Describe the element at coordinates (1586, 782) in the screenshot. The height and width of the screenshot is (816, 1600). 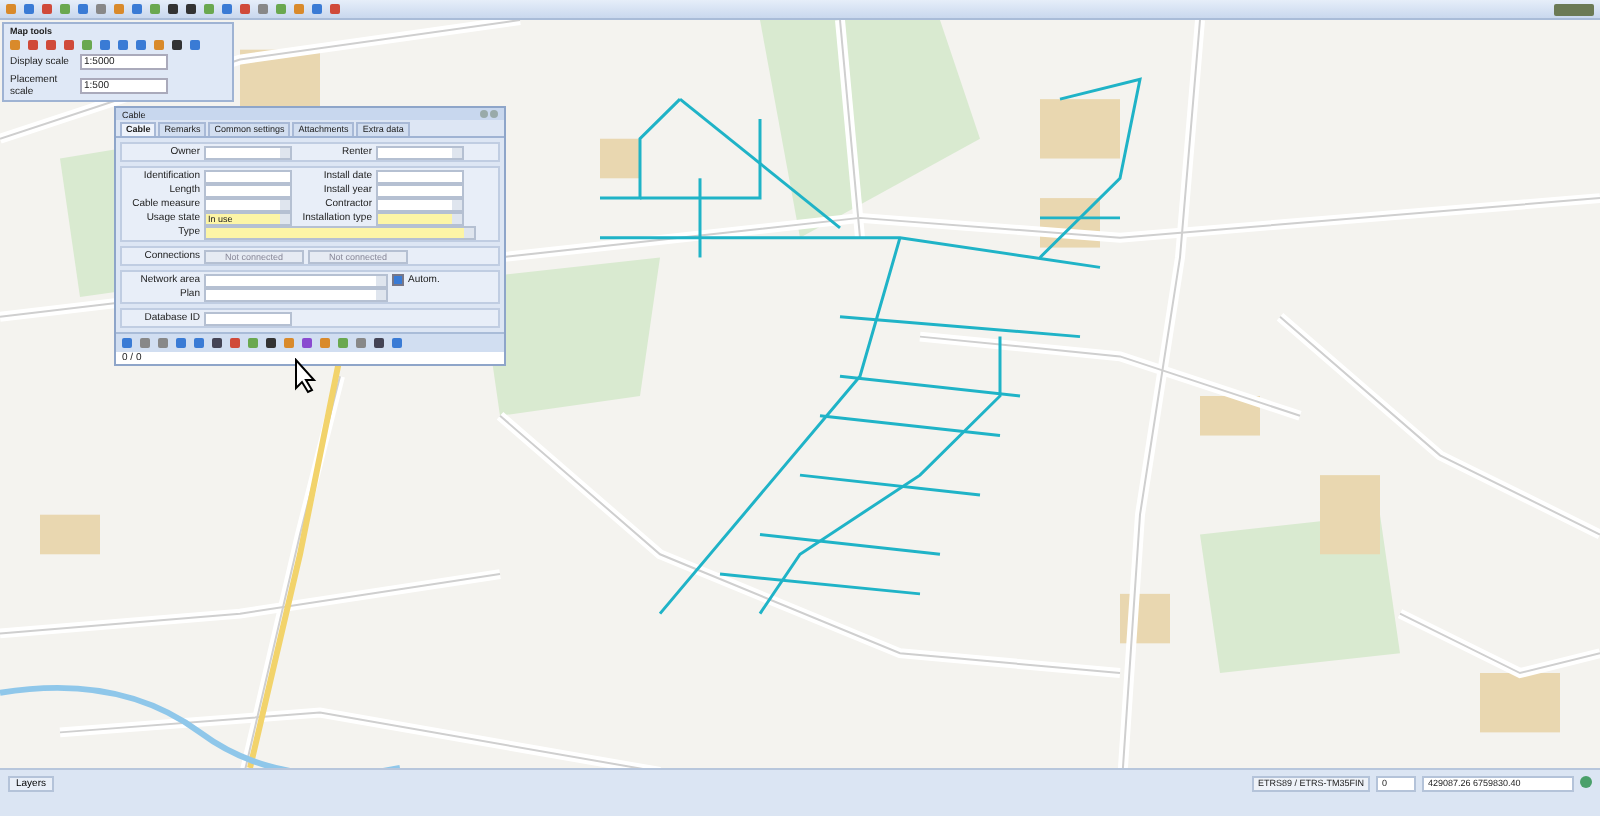
I see `globe-icon` at that location.